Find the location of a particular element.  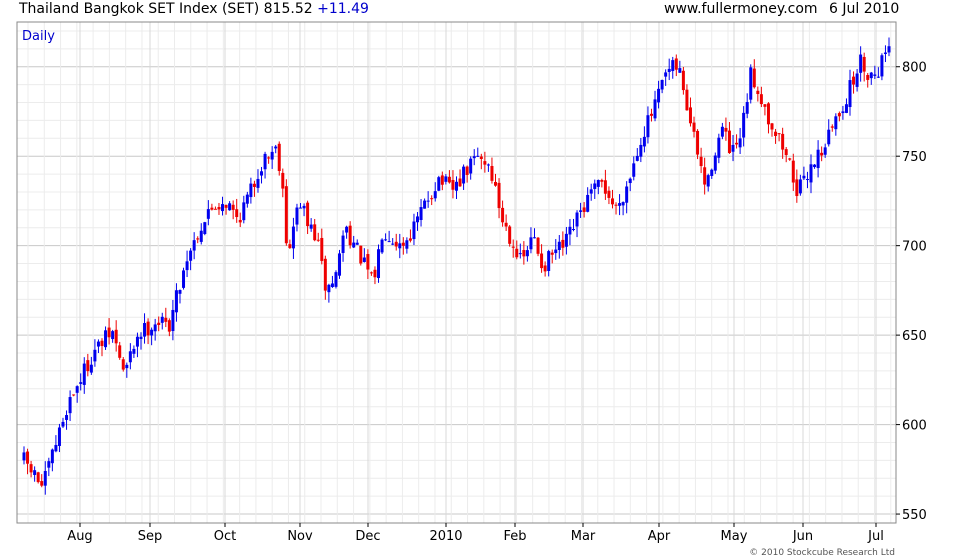

x-tick-label: Aug is located at coordinates (79, 536).